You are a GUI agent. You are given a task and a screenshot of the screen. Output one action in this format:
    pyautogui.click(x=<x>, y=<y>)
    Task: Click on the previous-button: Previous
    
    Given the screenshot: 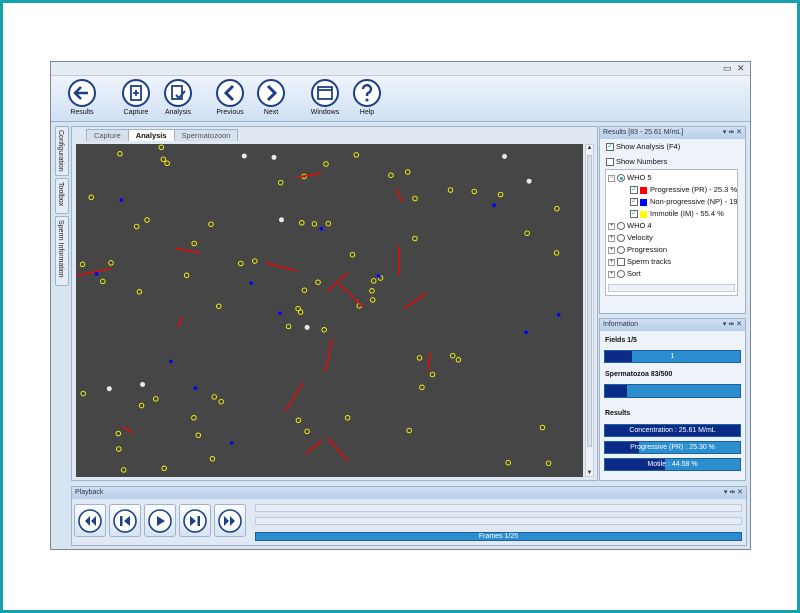 What is the action you would take?
    pyautogui.click(x=230, y=97)
    